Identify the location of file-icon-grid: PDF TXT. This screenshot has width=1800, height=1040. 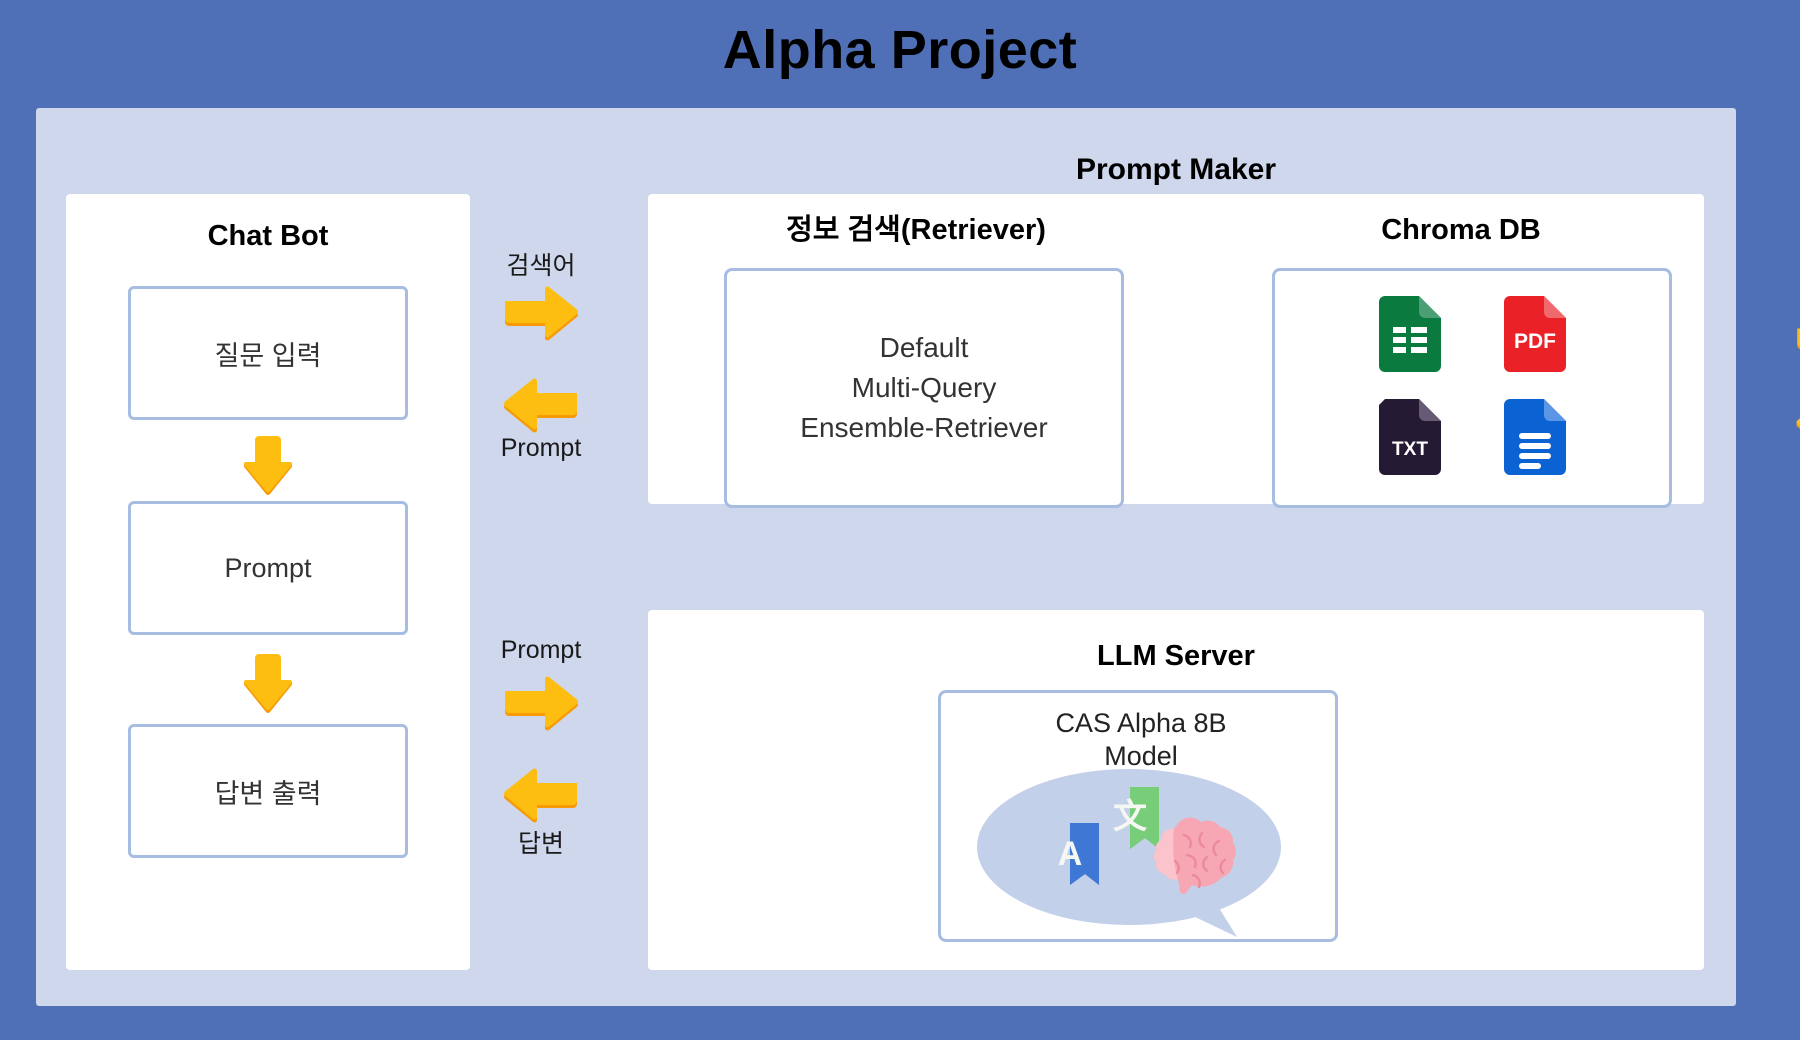
(1472, 388).